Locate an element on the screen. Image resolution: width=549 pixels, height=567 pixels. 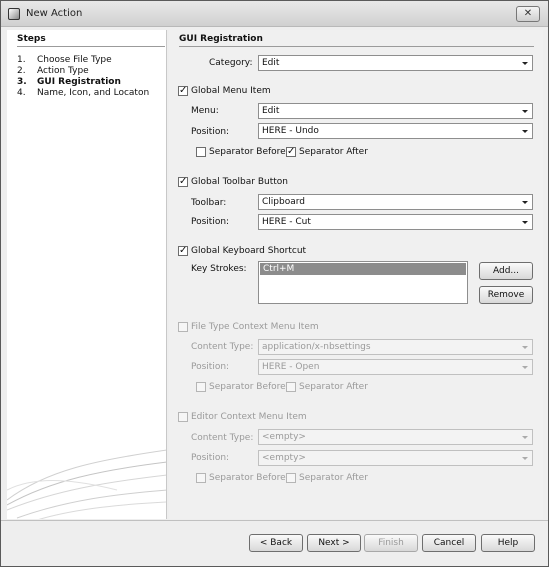
file-separator-after-label: Separator After is located at coordinates (333, 387).